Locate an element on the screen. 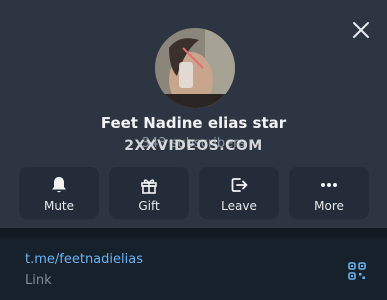  link-caption: Link is located at coordinates (38, 280).